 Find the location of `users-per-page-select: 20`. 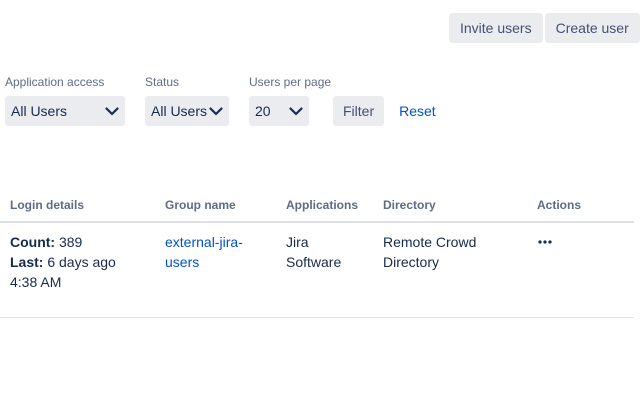

users-per-page-select: 20 is located at coordinates (279, 111).